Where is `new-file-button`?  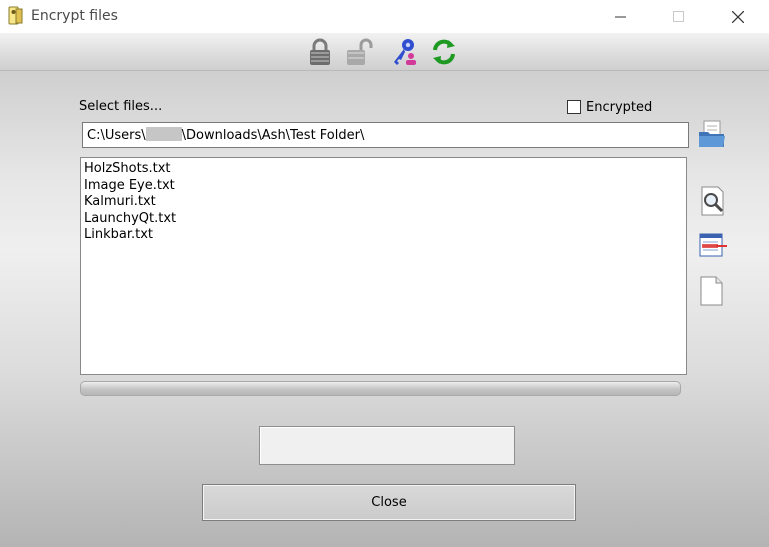 new-file-button is located at coordinates (713, 291).